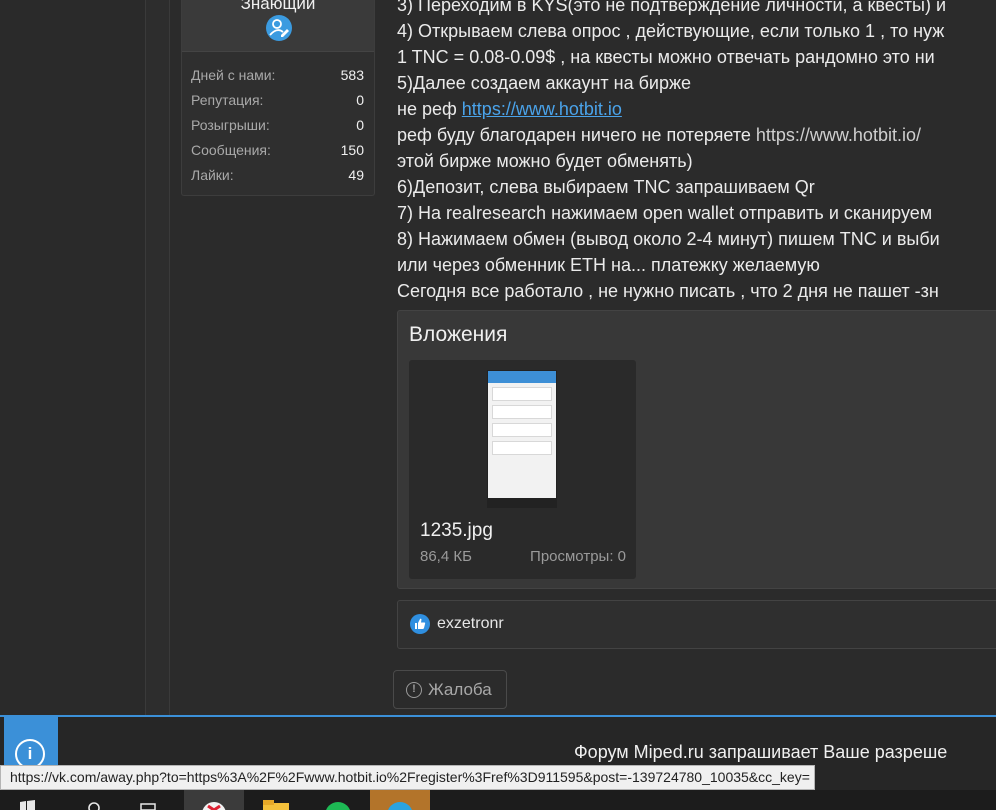 This screenshot has height=810, width=996. I want to click on left-gutter-divider, so click(158, 358).